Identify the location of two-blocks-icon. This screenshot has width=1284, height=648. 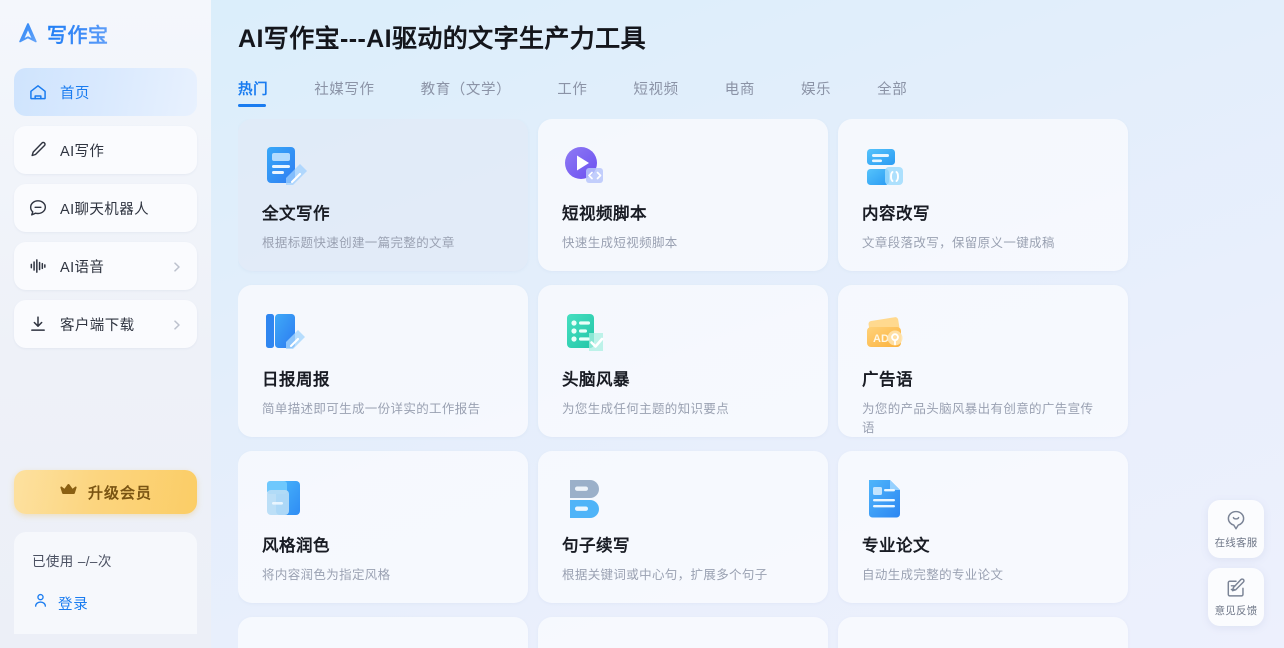
(585, 499).